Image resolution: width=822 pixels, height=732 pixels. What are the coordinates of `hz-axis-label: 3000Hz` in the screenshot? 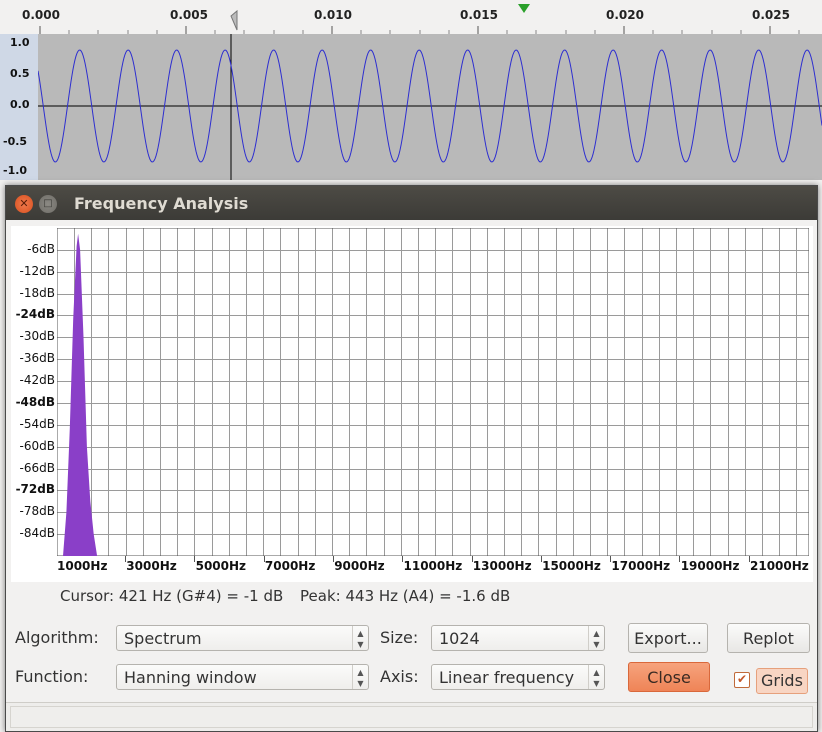 It's located at (151, 566).